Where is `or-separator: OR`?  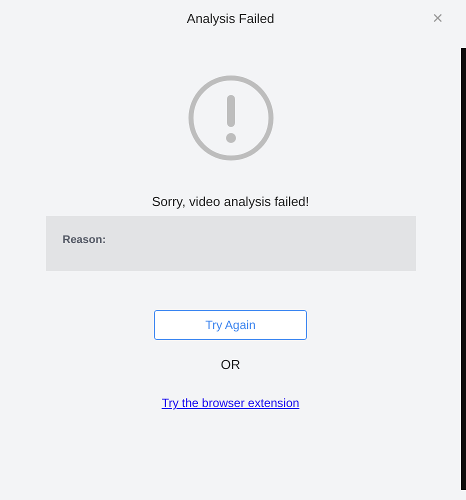
or-separator: OR is located at coordinates (230, 364).